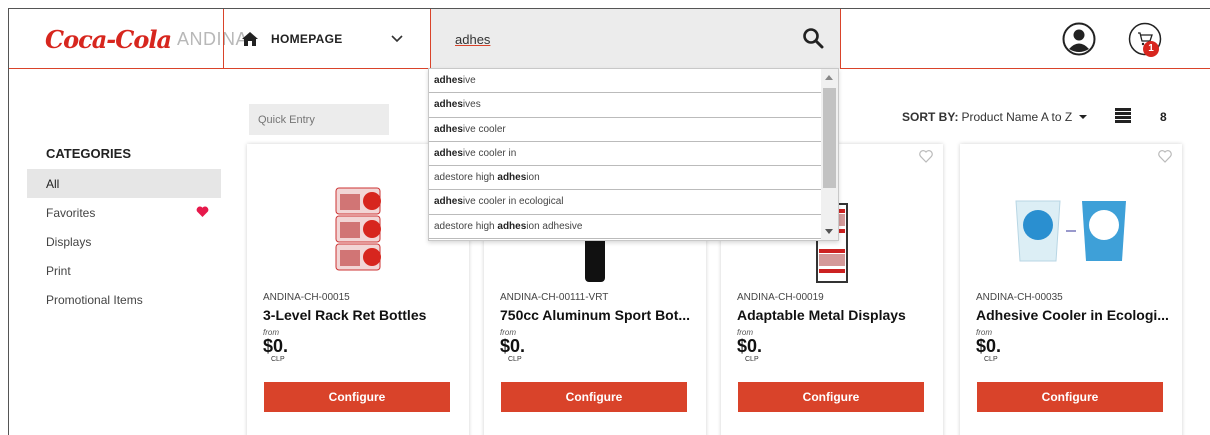  Describe the element at coordinates (533, 178) in the screenshot. I see `suggestion-rest: ion` at that location.